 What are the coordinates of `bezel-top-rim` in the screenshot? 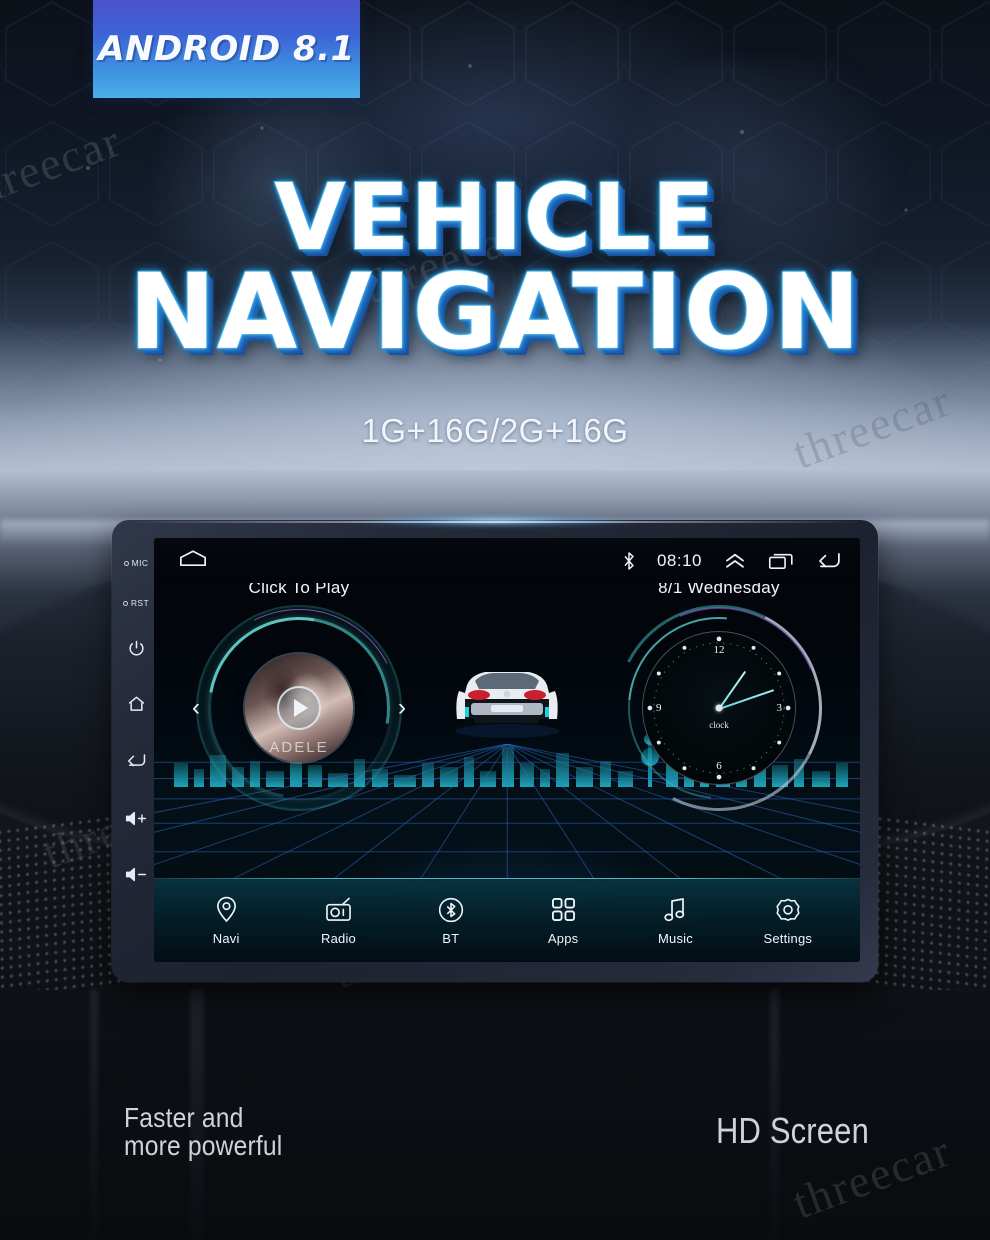 It's located at (495, 522).